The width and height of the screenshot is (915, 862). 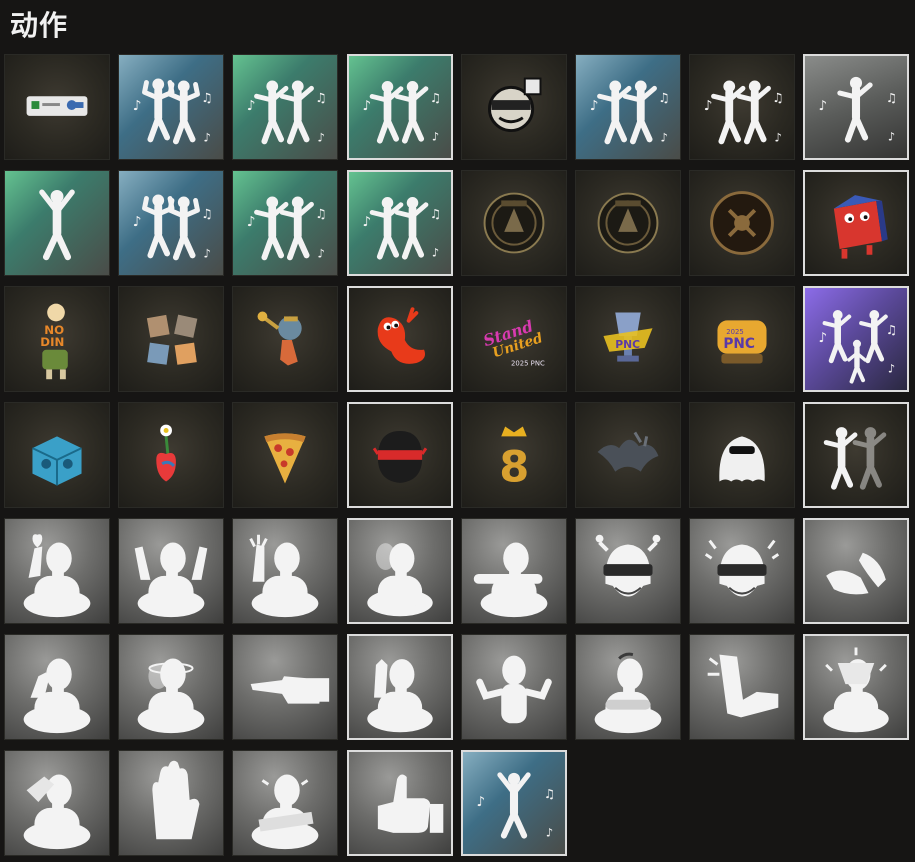 What do you see at coordinates (856, 573) in the screenshot?
I see `clap-hands-icon` at bounding box center [856, 573].